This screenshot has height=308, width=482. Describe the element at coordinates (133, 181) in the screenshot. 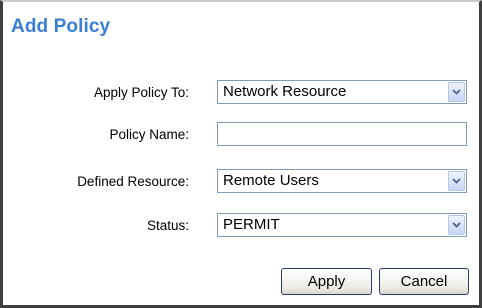

I see `defined-resource-label: Defined Resource:` at that location.